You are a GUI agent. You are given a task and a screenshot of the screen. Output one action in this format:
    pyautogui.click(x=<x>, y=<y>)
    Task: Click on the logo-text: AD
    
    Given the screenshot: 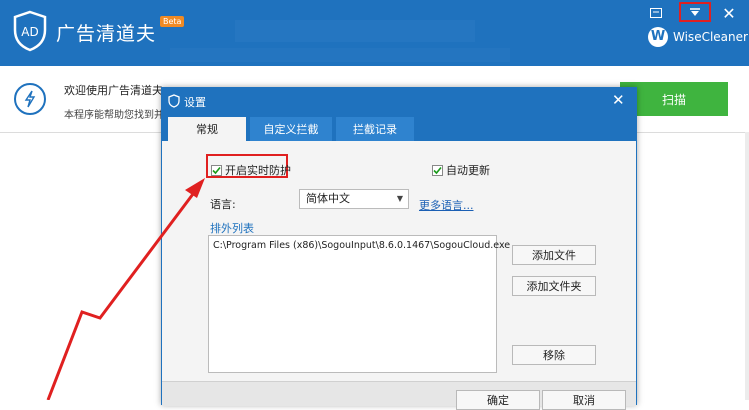 What is the action you would take?
    pyautogui.click(x=29, y=32)
    